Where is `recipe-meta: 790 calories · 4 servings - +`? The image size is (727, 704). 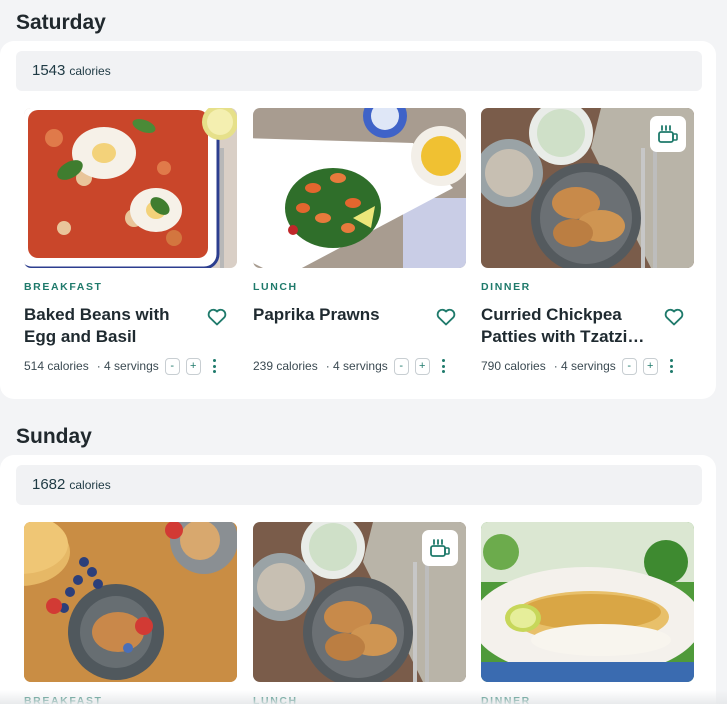
recipe-meta: 790 calories · 4 servings - + is located at coordinates (587, 366).